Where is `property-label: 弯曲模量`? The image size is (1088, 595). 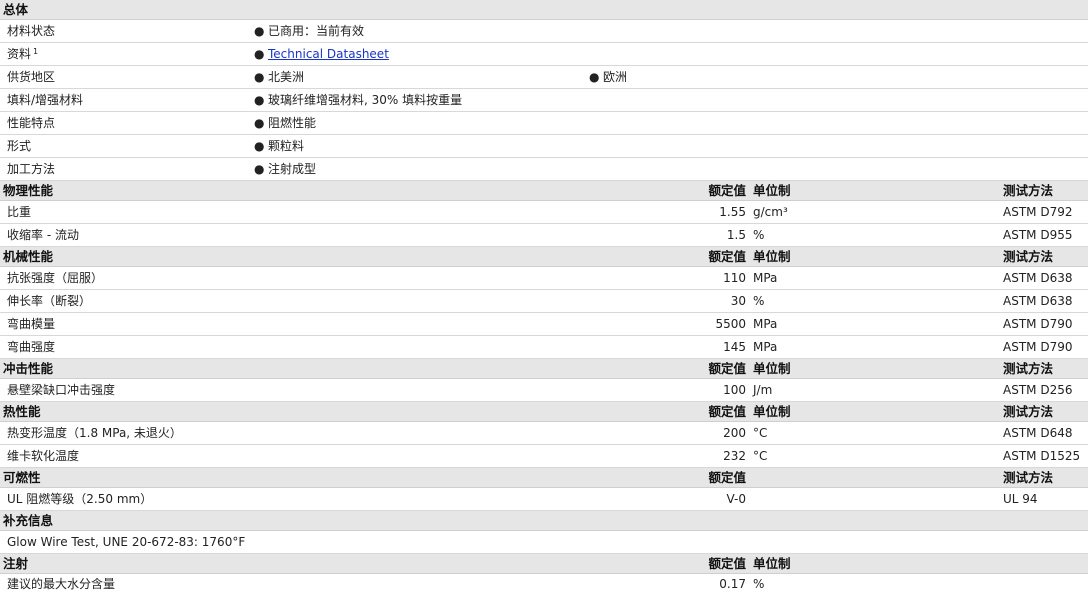
property-label: 弯曲模量 is located at coordinates (31, 324).